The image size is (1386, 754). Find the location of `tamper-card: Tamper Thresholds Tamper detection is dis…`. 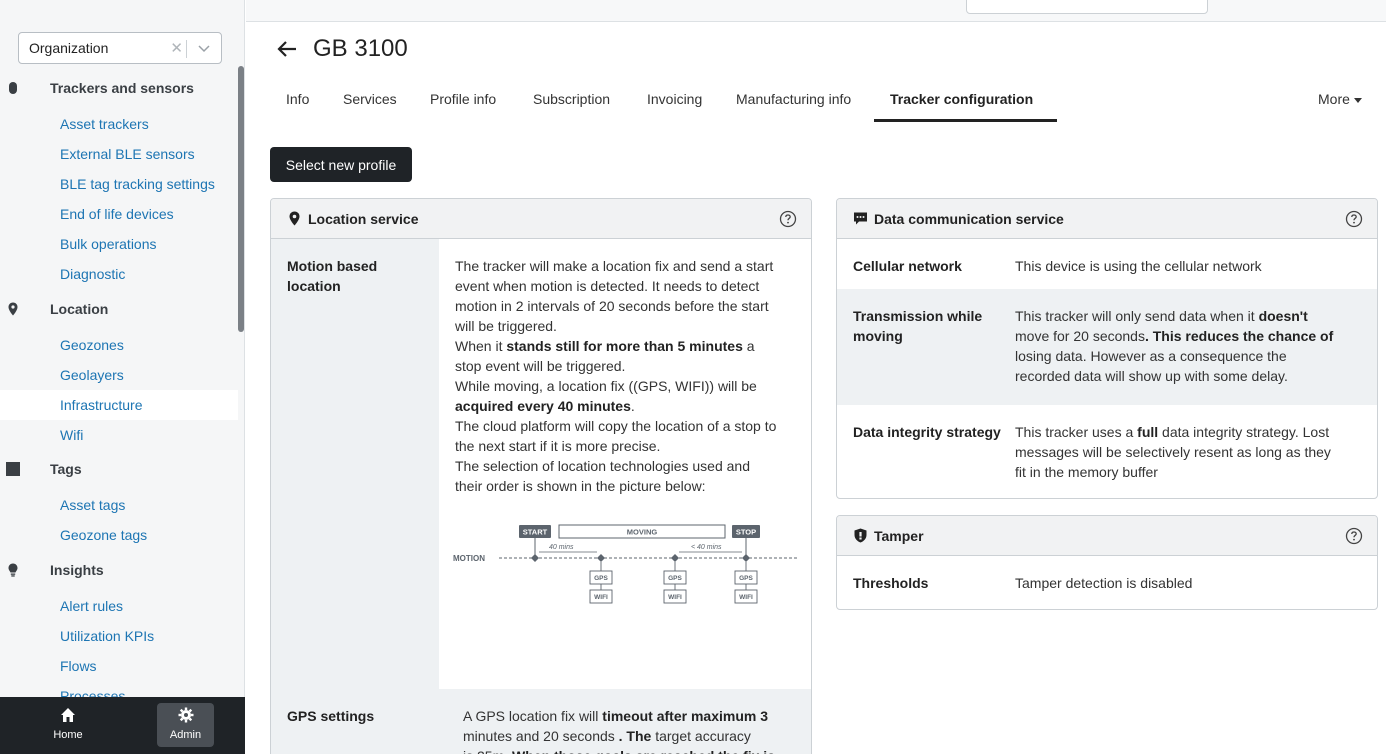

tamper-card: Tamper Thresholds Tamper detection is dis… is located at coordinates (1107, 562).